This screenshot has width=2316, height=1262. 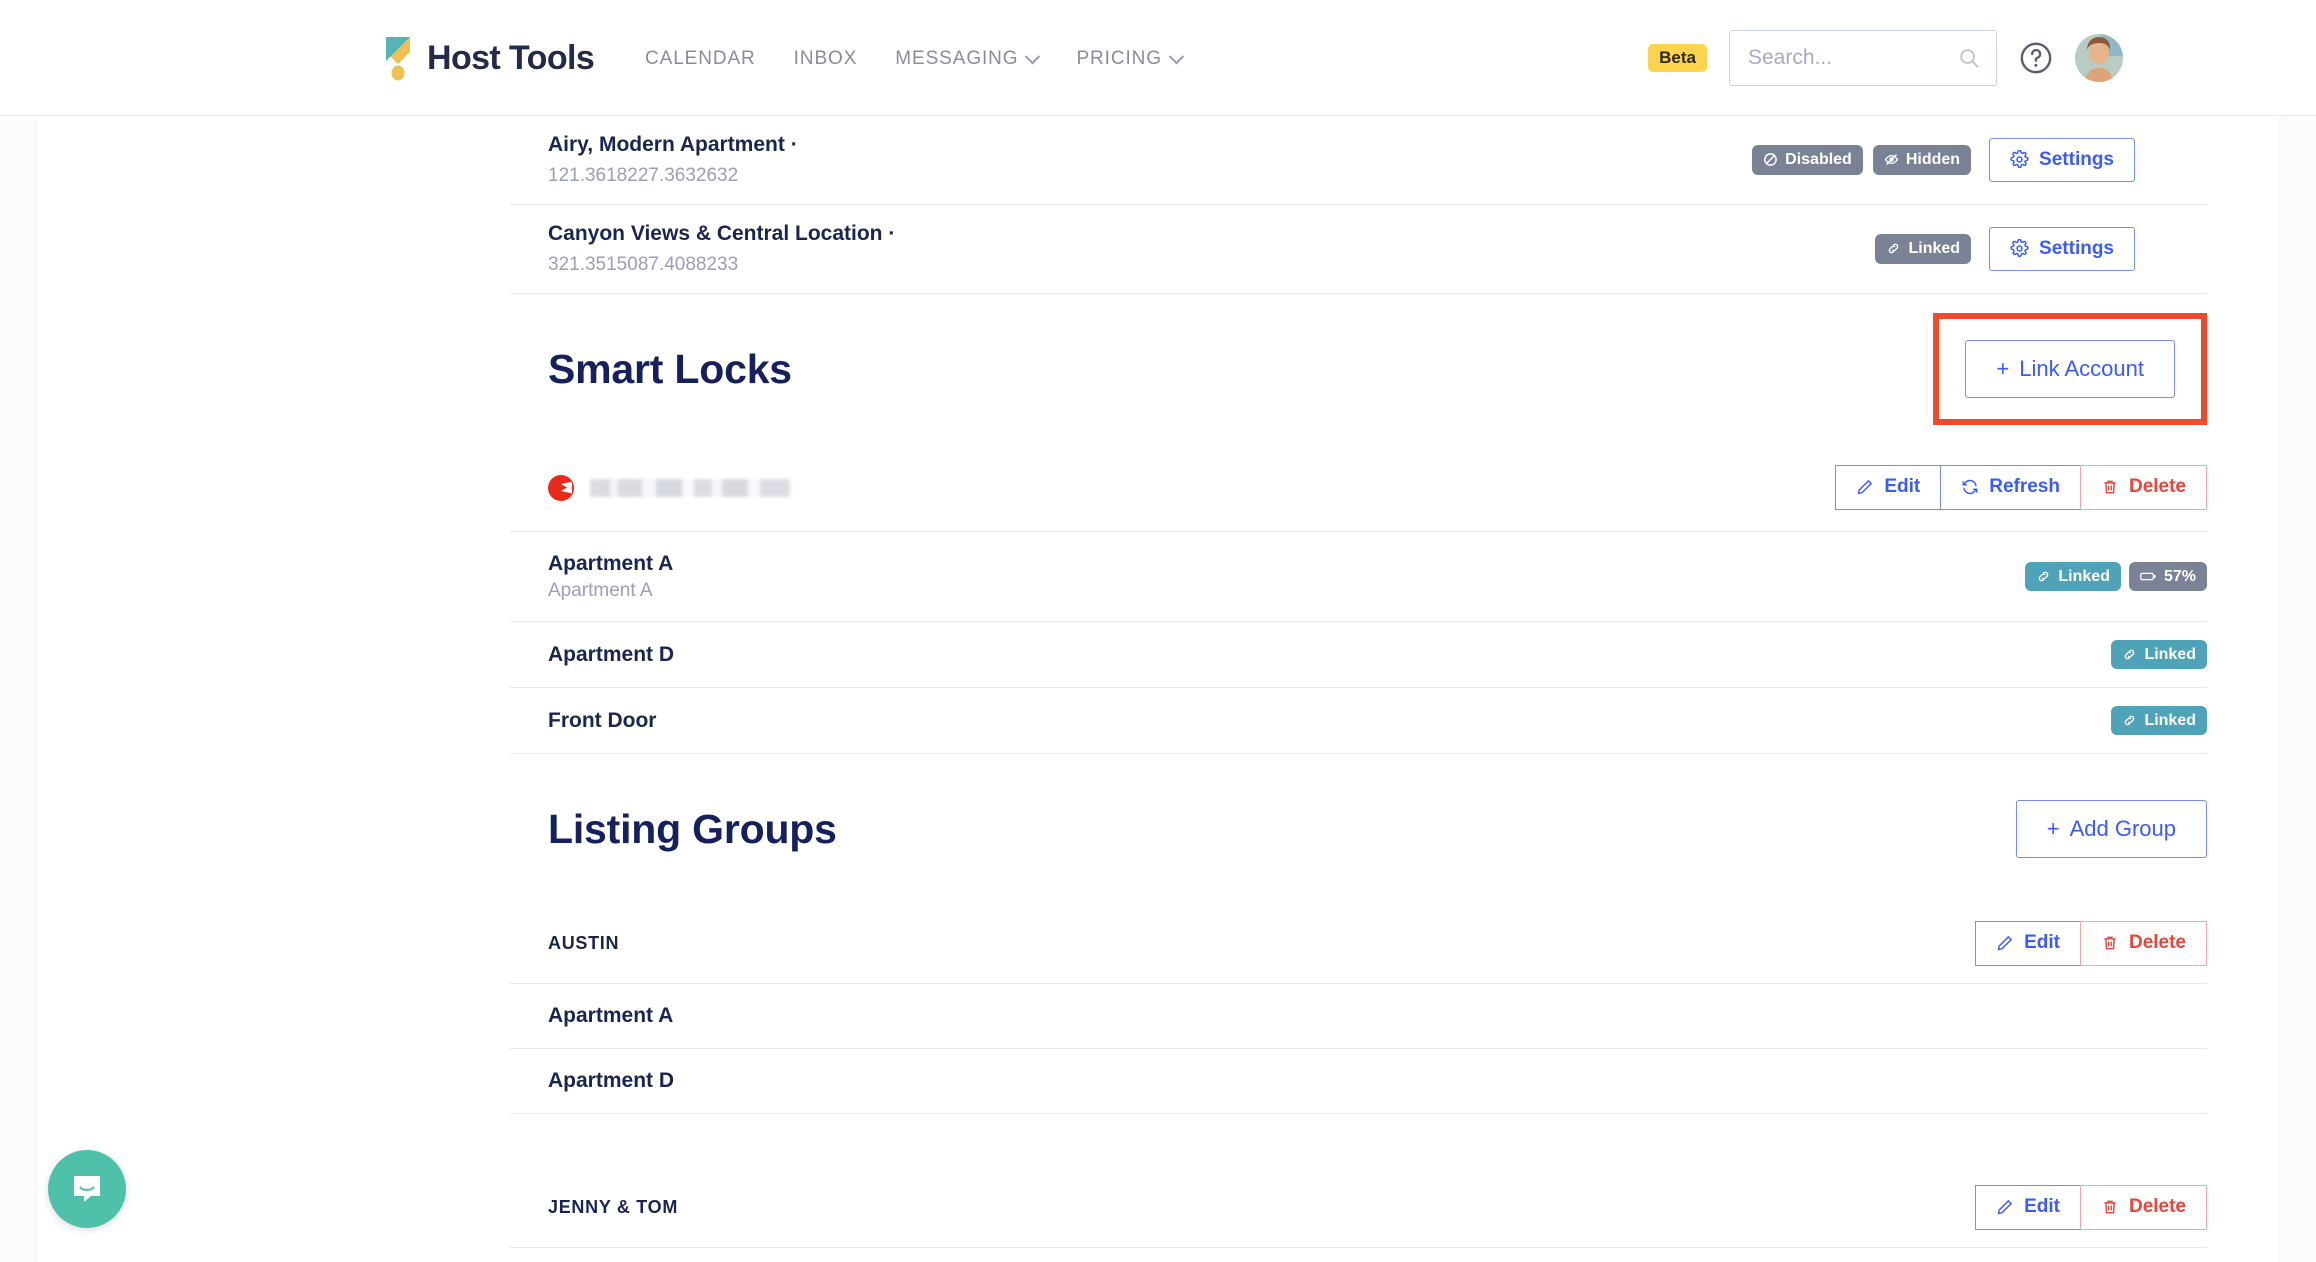 I want to click on listing-group-actions: Edit Delete, so click(x=2091, y=1207).